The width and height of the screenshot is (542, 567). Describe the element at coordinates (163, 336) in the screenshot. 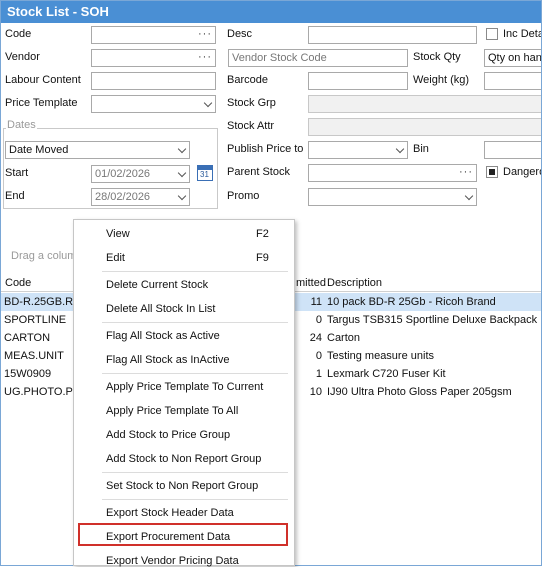

I see `menu-item-flag-active: Flag All Stock as Active` at that location.